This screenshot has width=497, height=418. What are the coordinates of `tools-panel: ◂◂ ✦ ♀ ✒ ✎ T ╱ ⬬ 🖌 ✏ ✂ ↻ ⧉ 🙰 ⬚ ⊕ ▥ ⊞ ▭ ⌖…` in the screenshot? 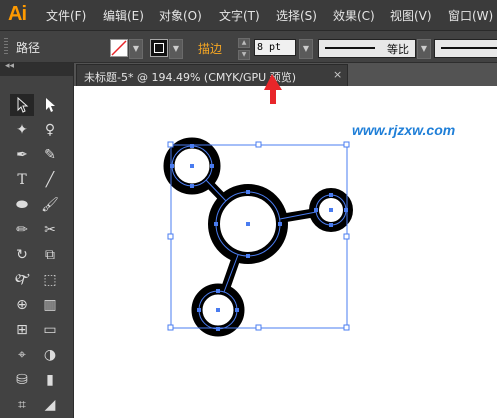 It's located at (37, 239).